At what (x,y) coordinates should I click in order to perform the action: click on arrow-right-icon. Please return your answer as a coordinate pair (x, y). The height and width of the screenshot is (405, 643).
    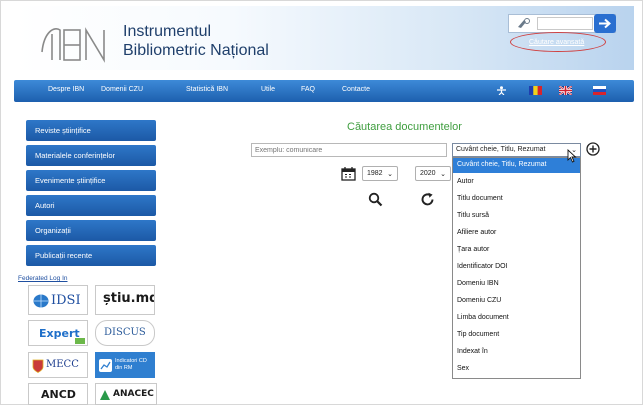
    Looking at the image, I should click on (605, 23).